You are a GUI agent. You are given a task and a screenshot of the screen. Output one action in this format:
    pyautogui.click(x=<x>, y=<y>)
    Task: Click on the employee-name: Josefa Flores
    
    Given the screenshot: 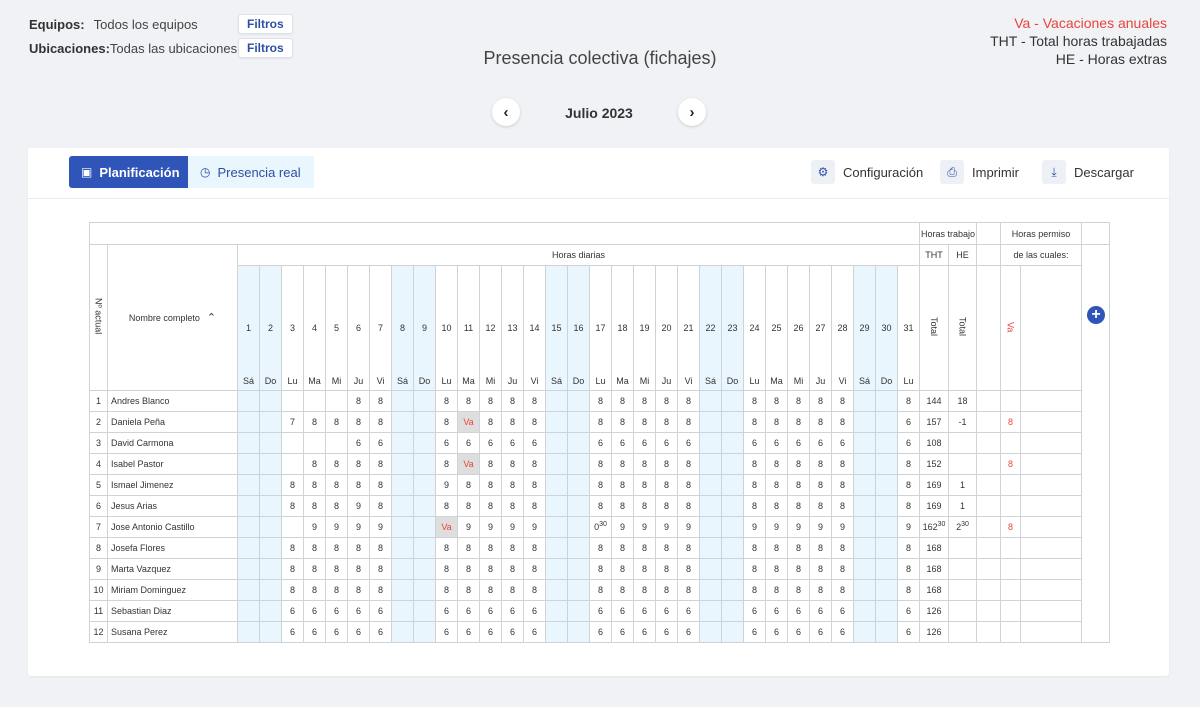 What is the action you would take?
    pyautogui.click(x=172, y=548)
    